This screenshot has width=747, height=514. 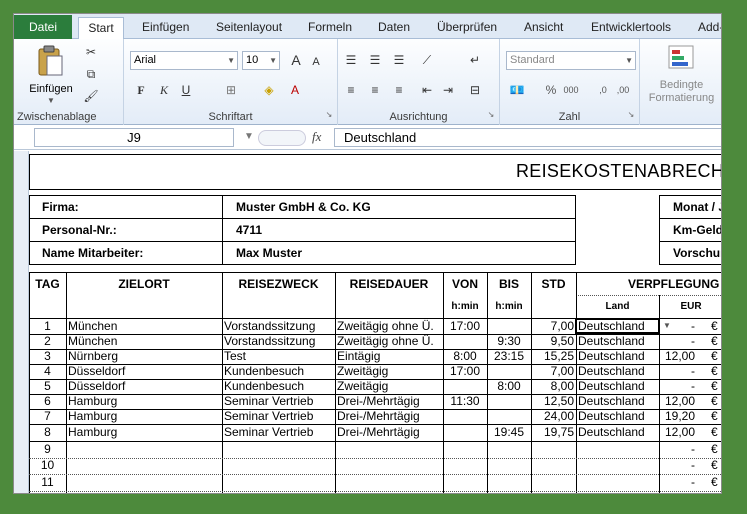 I want to click on orientation-icon: ⟋, so click(x=427, y=60).